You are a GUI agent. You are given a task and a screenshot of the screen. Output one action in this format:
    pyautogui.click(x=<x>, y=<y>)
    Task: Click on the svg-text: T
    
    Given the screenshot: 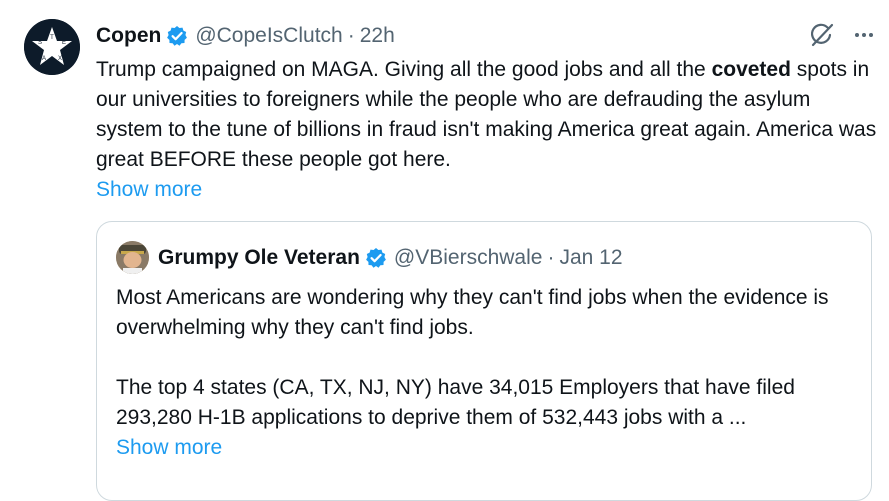 What is the action you would take?
    pyautogui.click(x=52, y=38)
    